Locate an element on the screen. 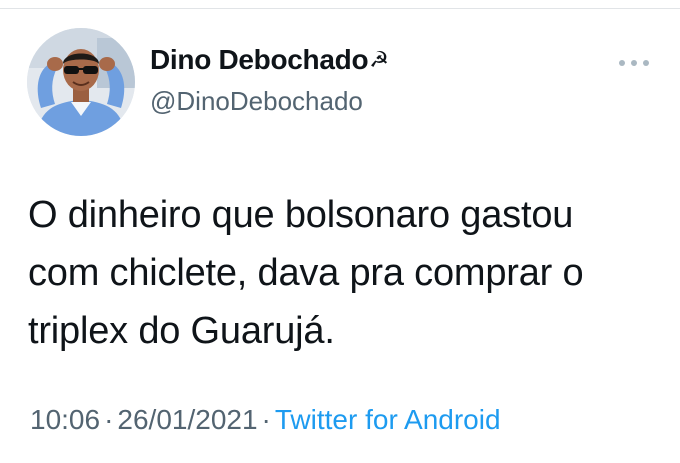  tweet-metadata: 10:06 · 26/01/2021 · Twitter for Android is located at coordinates (265, 420).